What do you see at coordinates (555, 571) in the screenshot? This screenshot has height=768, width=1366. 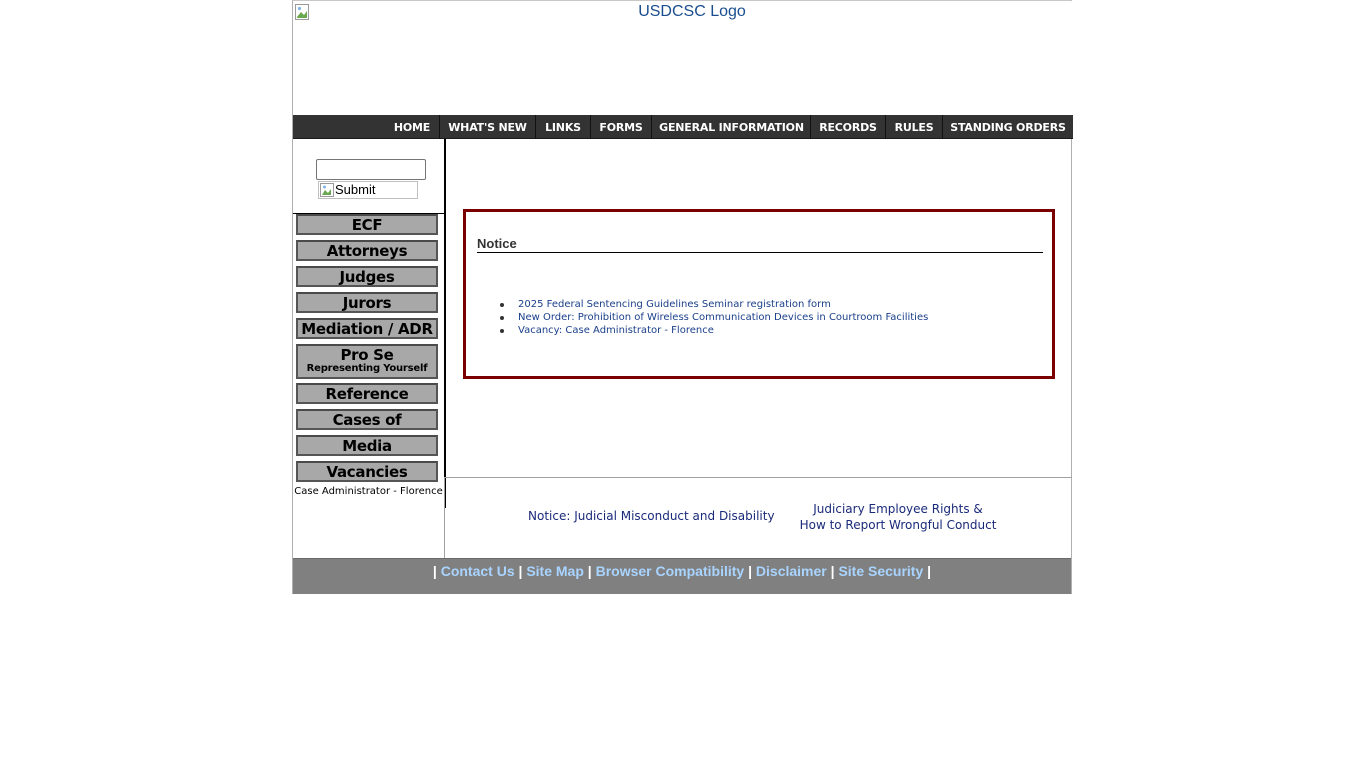 I see `site-map-link: Site Map` at bounding box center [555, 571].